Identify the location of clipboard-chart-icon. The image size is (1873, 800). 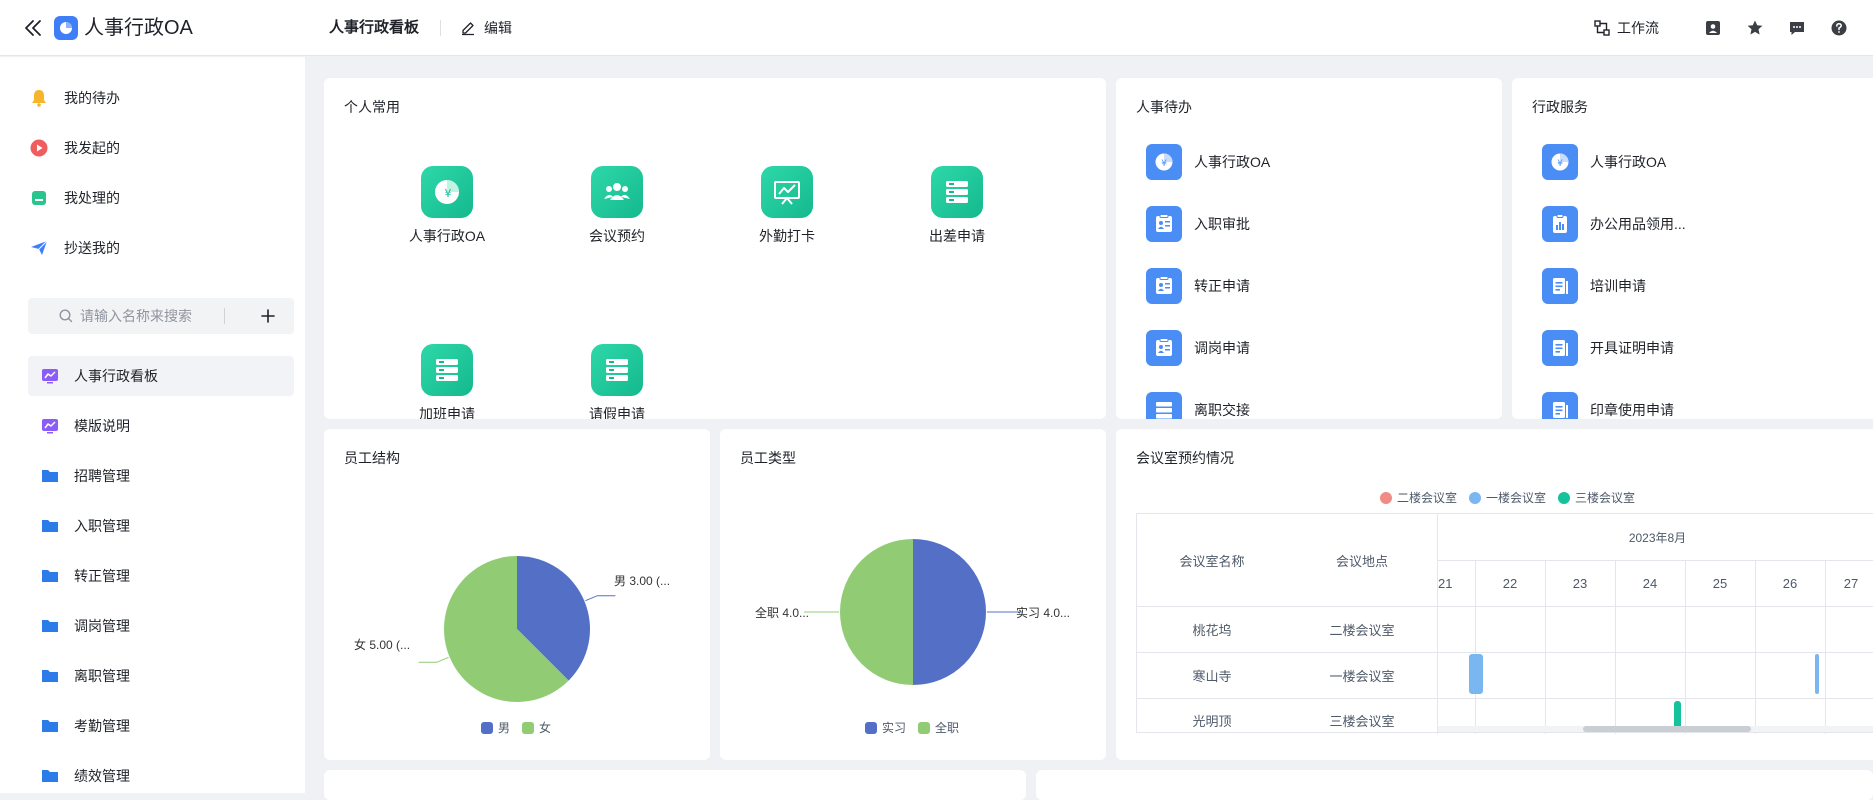
(1560, 224).